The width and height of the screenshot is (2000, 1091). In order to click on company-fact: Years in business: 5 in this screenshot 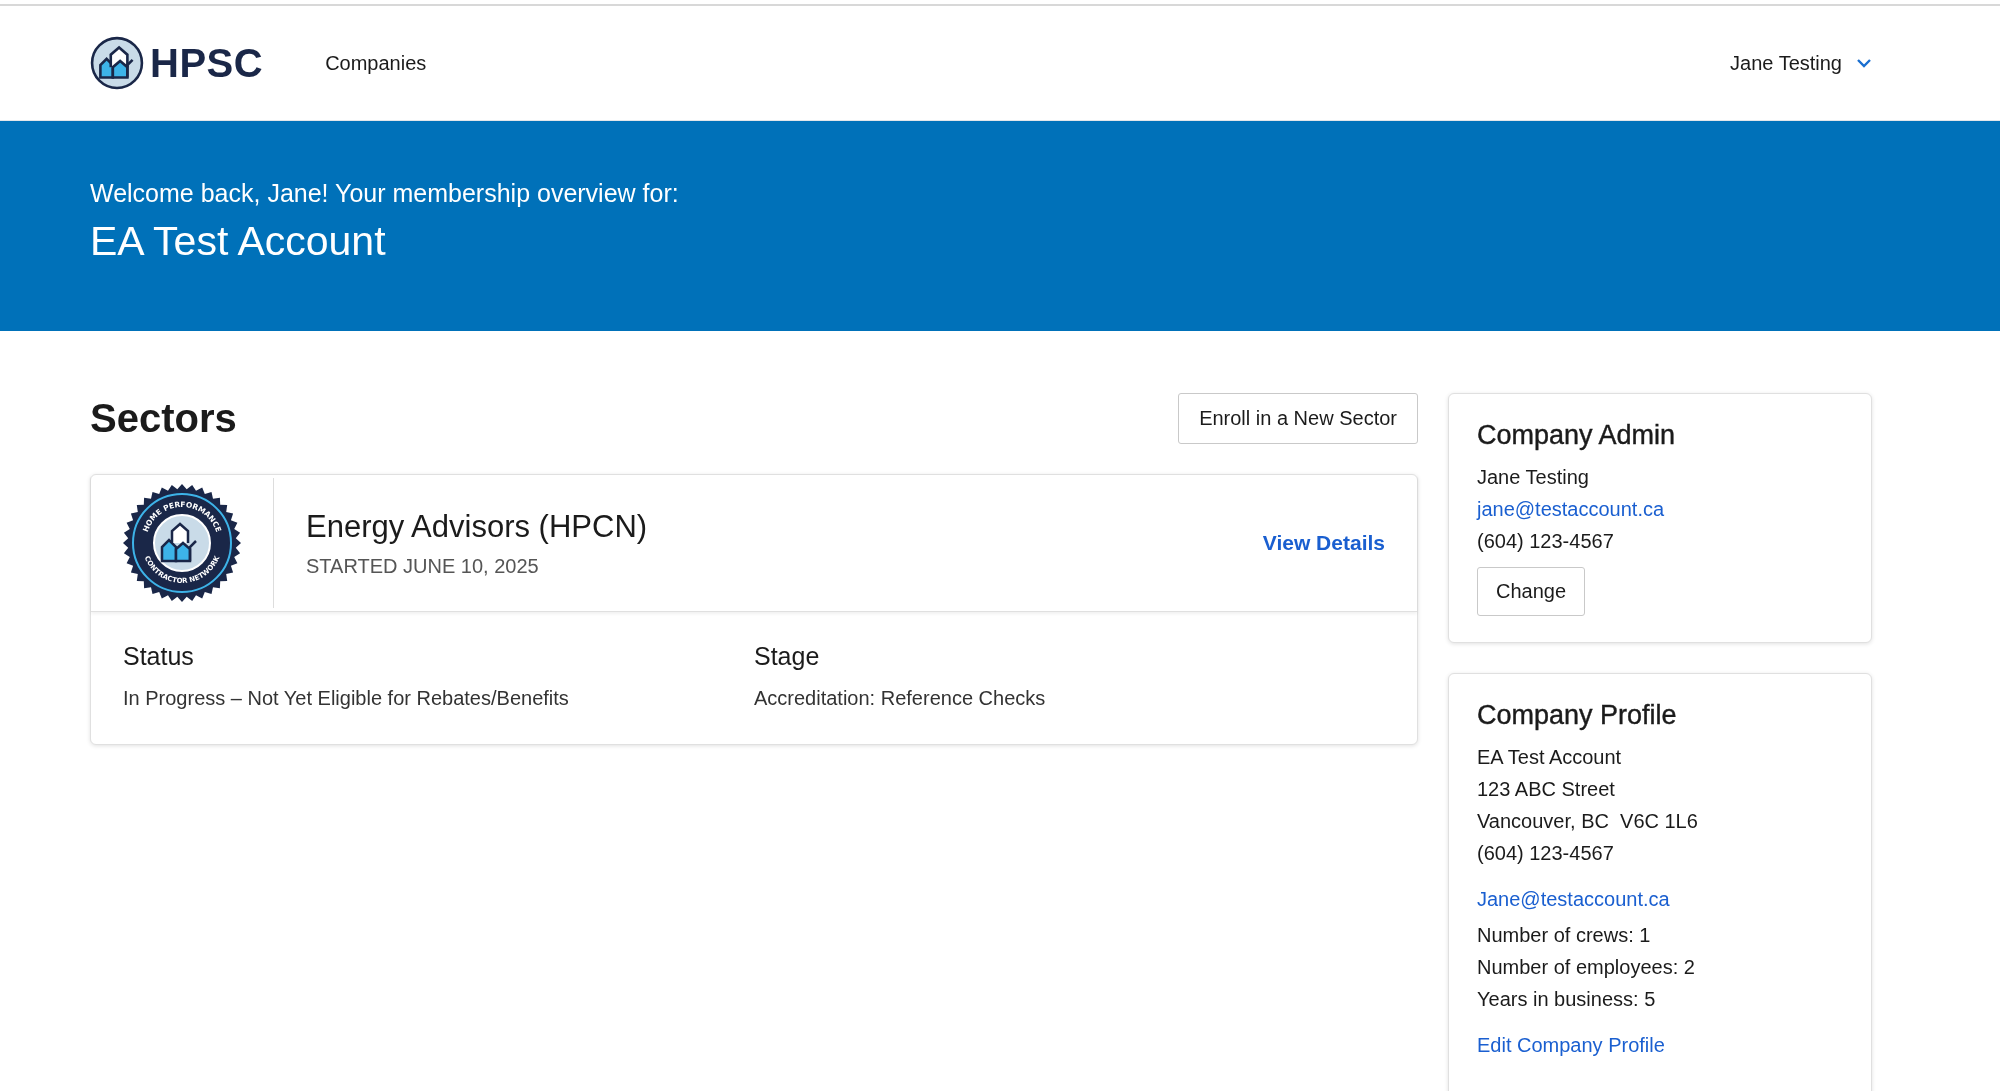, I will do `click(1567, 999)`.